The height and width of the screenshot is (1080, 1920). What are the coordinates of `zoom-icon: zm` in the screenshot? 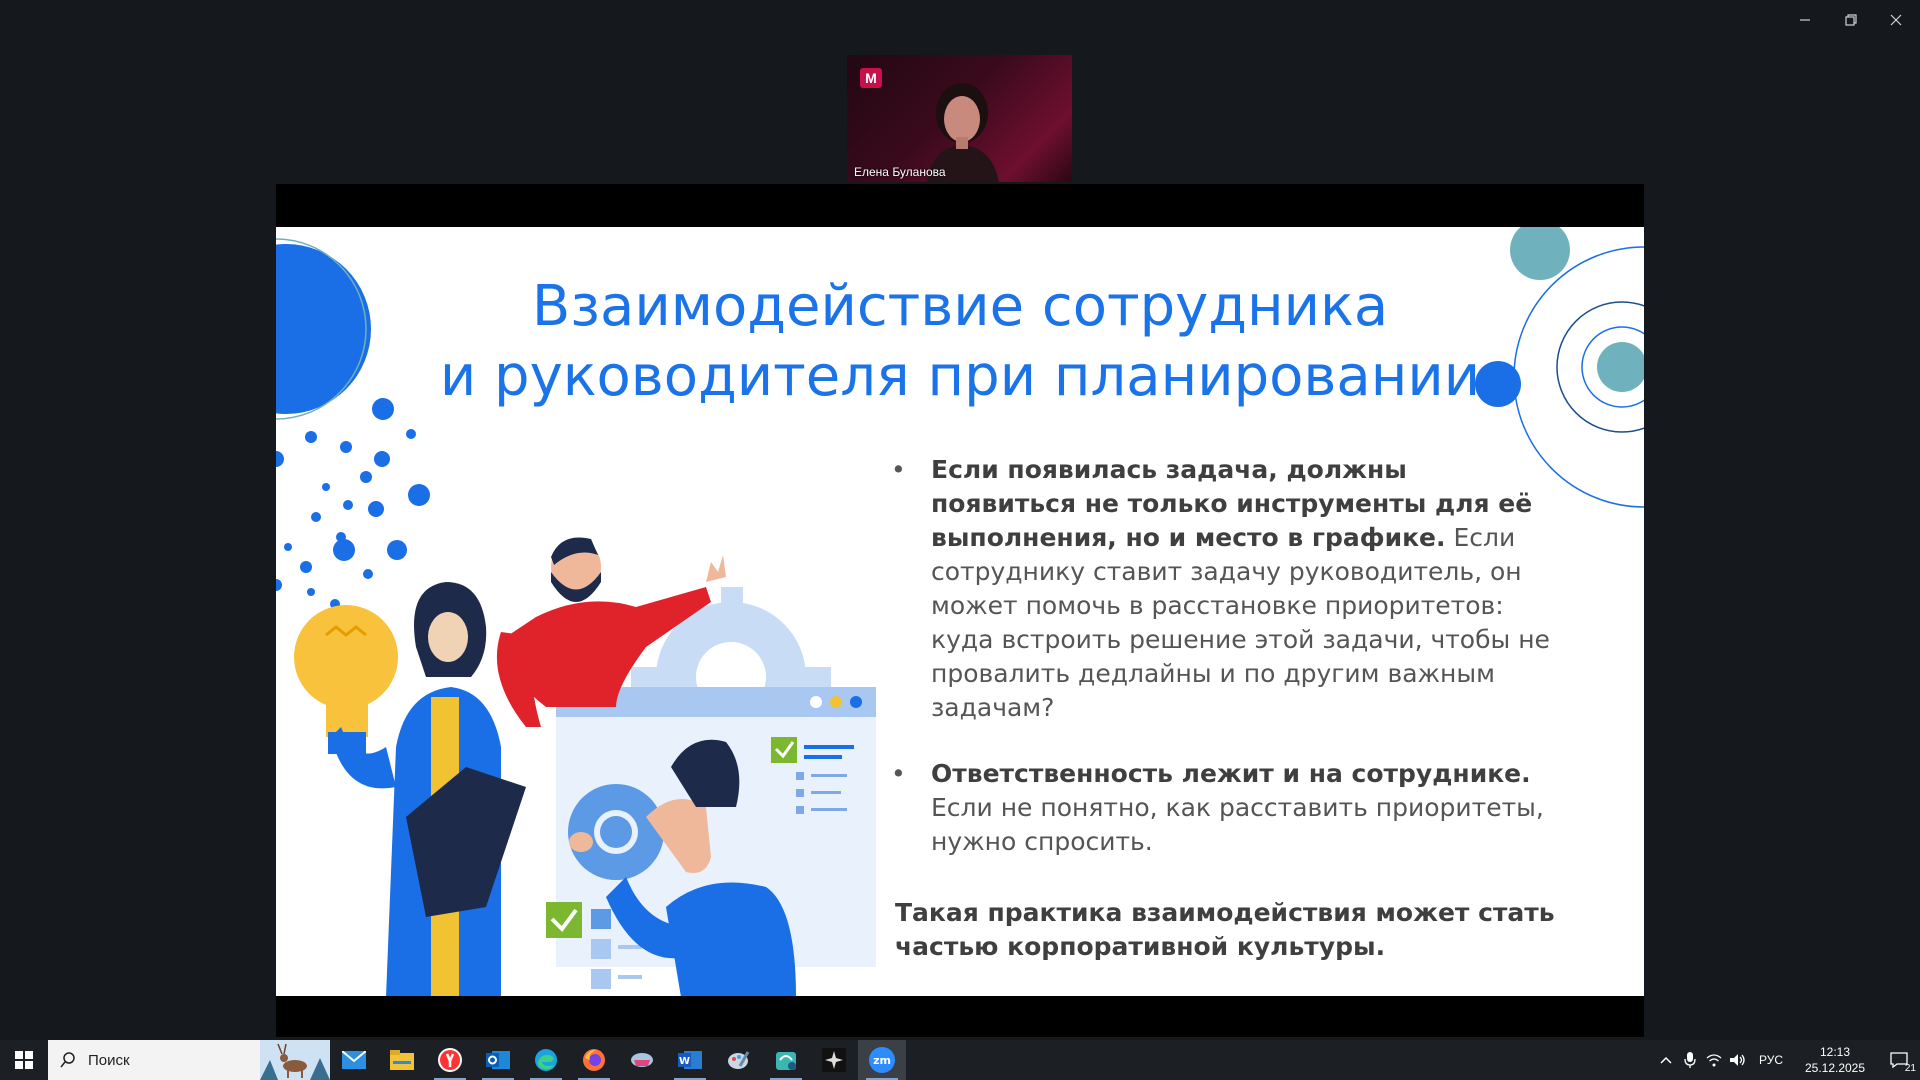 It's located at (882, 1060).